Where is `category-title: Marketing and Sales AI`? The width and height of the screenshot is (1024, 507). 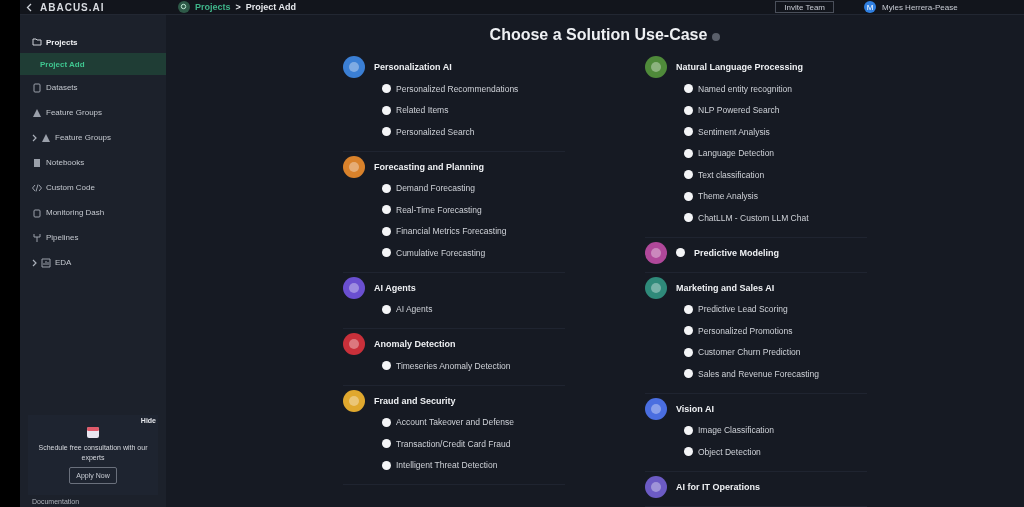
category-title: Marketing and Sales AI is located at coordinates (725, 287).